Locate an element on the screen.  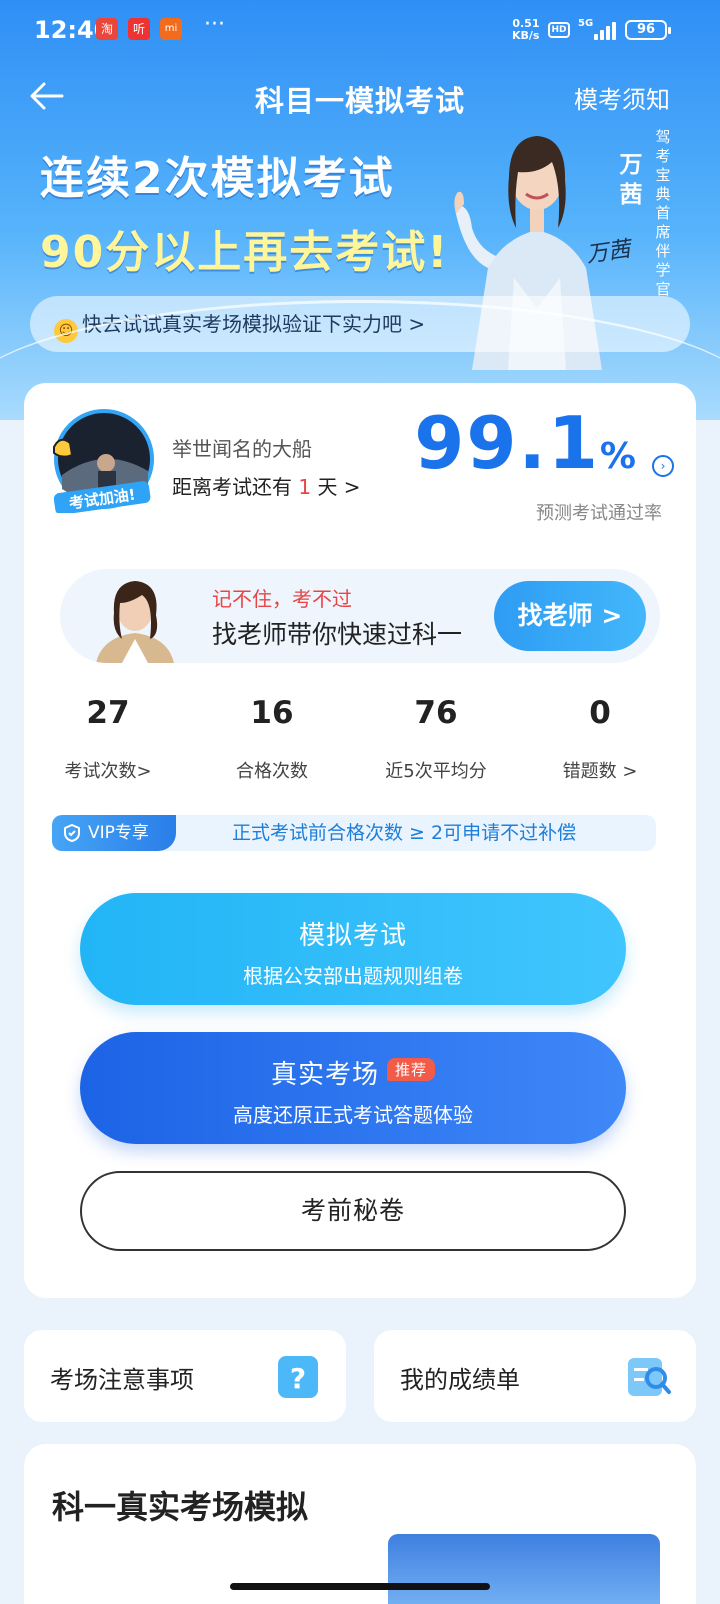
exam-notice-link: 模考须知 is located at coordinates (622, 97).